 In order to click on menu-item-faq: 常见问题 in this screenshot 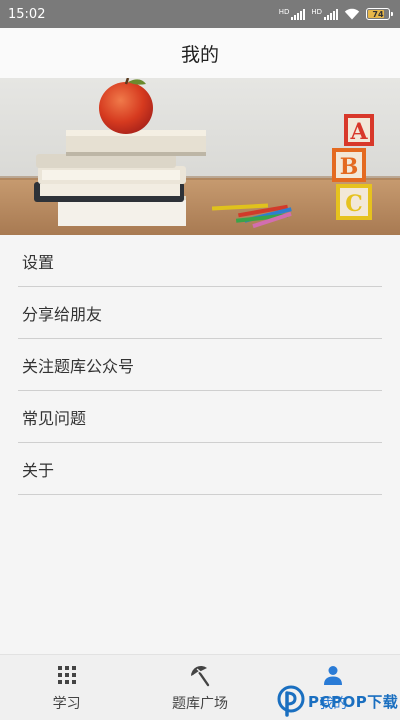, I will do `click(200, 417)`.